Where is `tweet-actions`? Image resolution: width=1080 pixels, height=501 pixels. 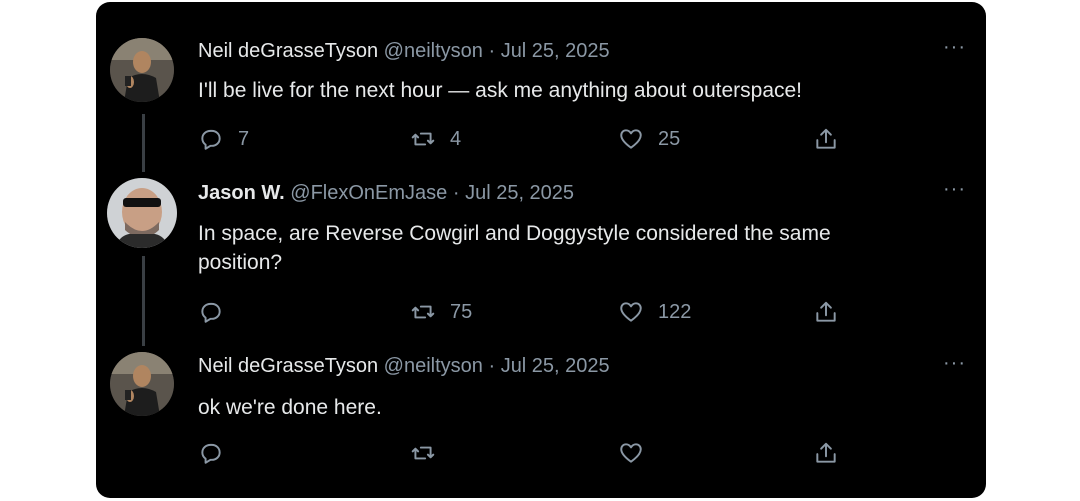 tweet-actions is located at coordinates (528, 453).